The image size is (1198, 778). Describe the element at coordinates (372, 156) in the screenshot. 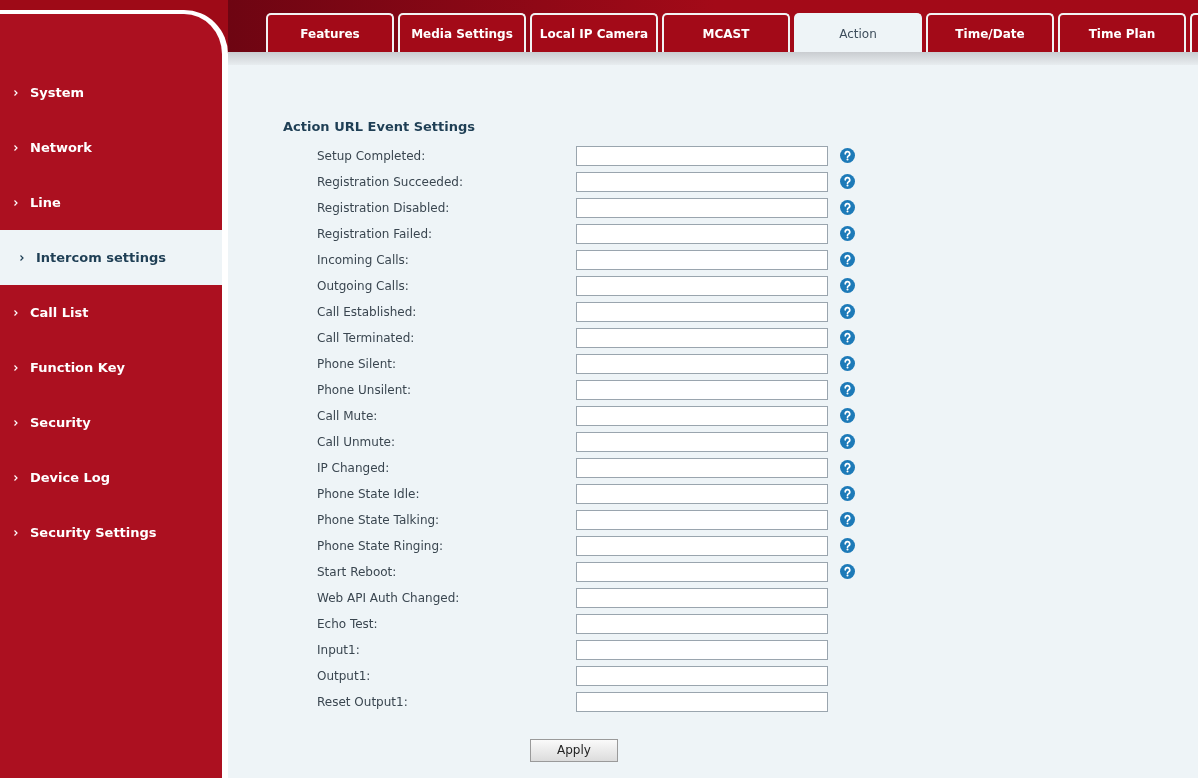

I see `field-label: Setup Completed:` at that location.